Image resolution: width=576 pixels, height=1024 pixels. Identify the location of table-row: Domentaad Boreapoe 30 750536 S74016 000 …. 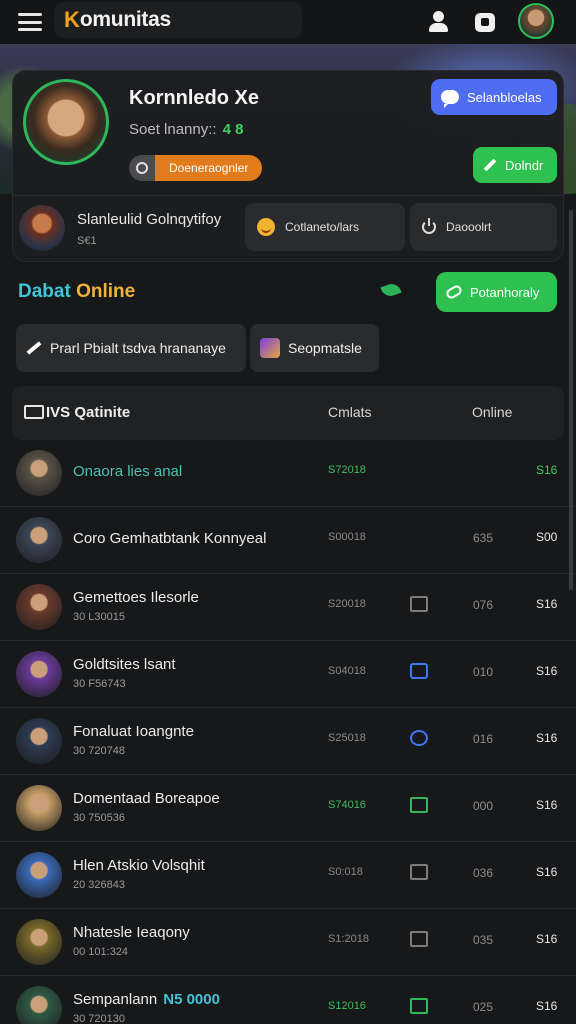
(288, 808).